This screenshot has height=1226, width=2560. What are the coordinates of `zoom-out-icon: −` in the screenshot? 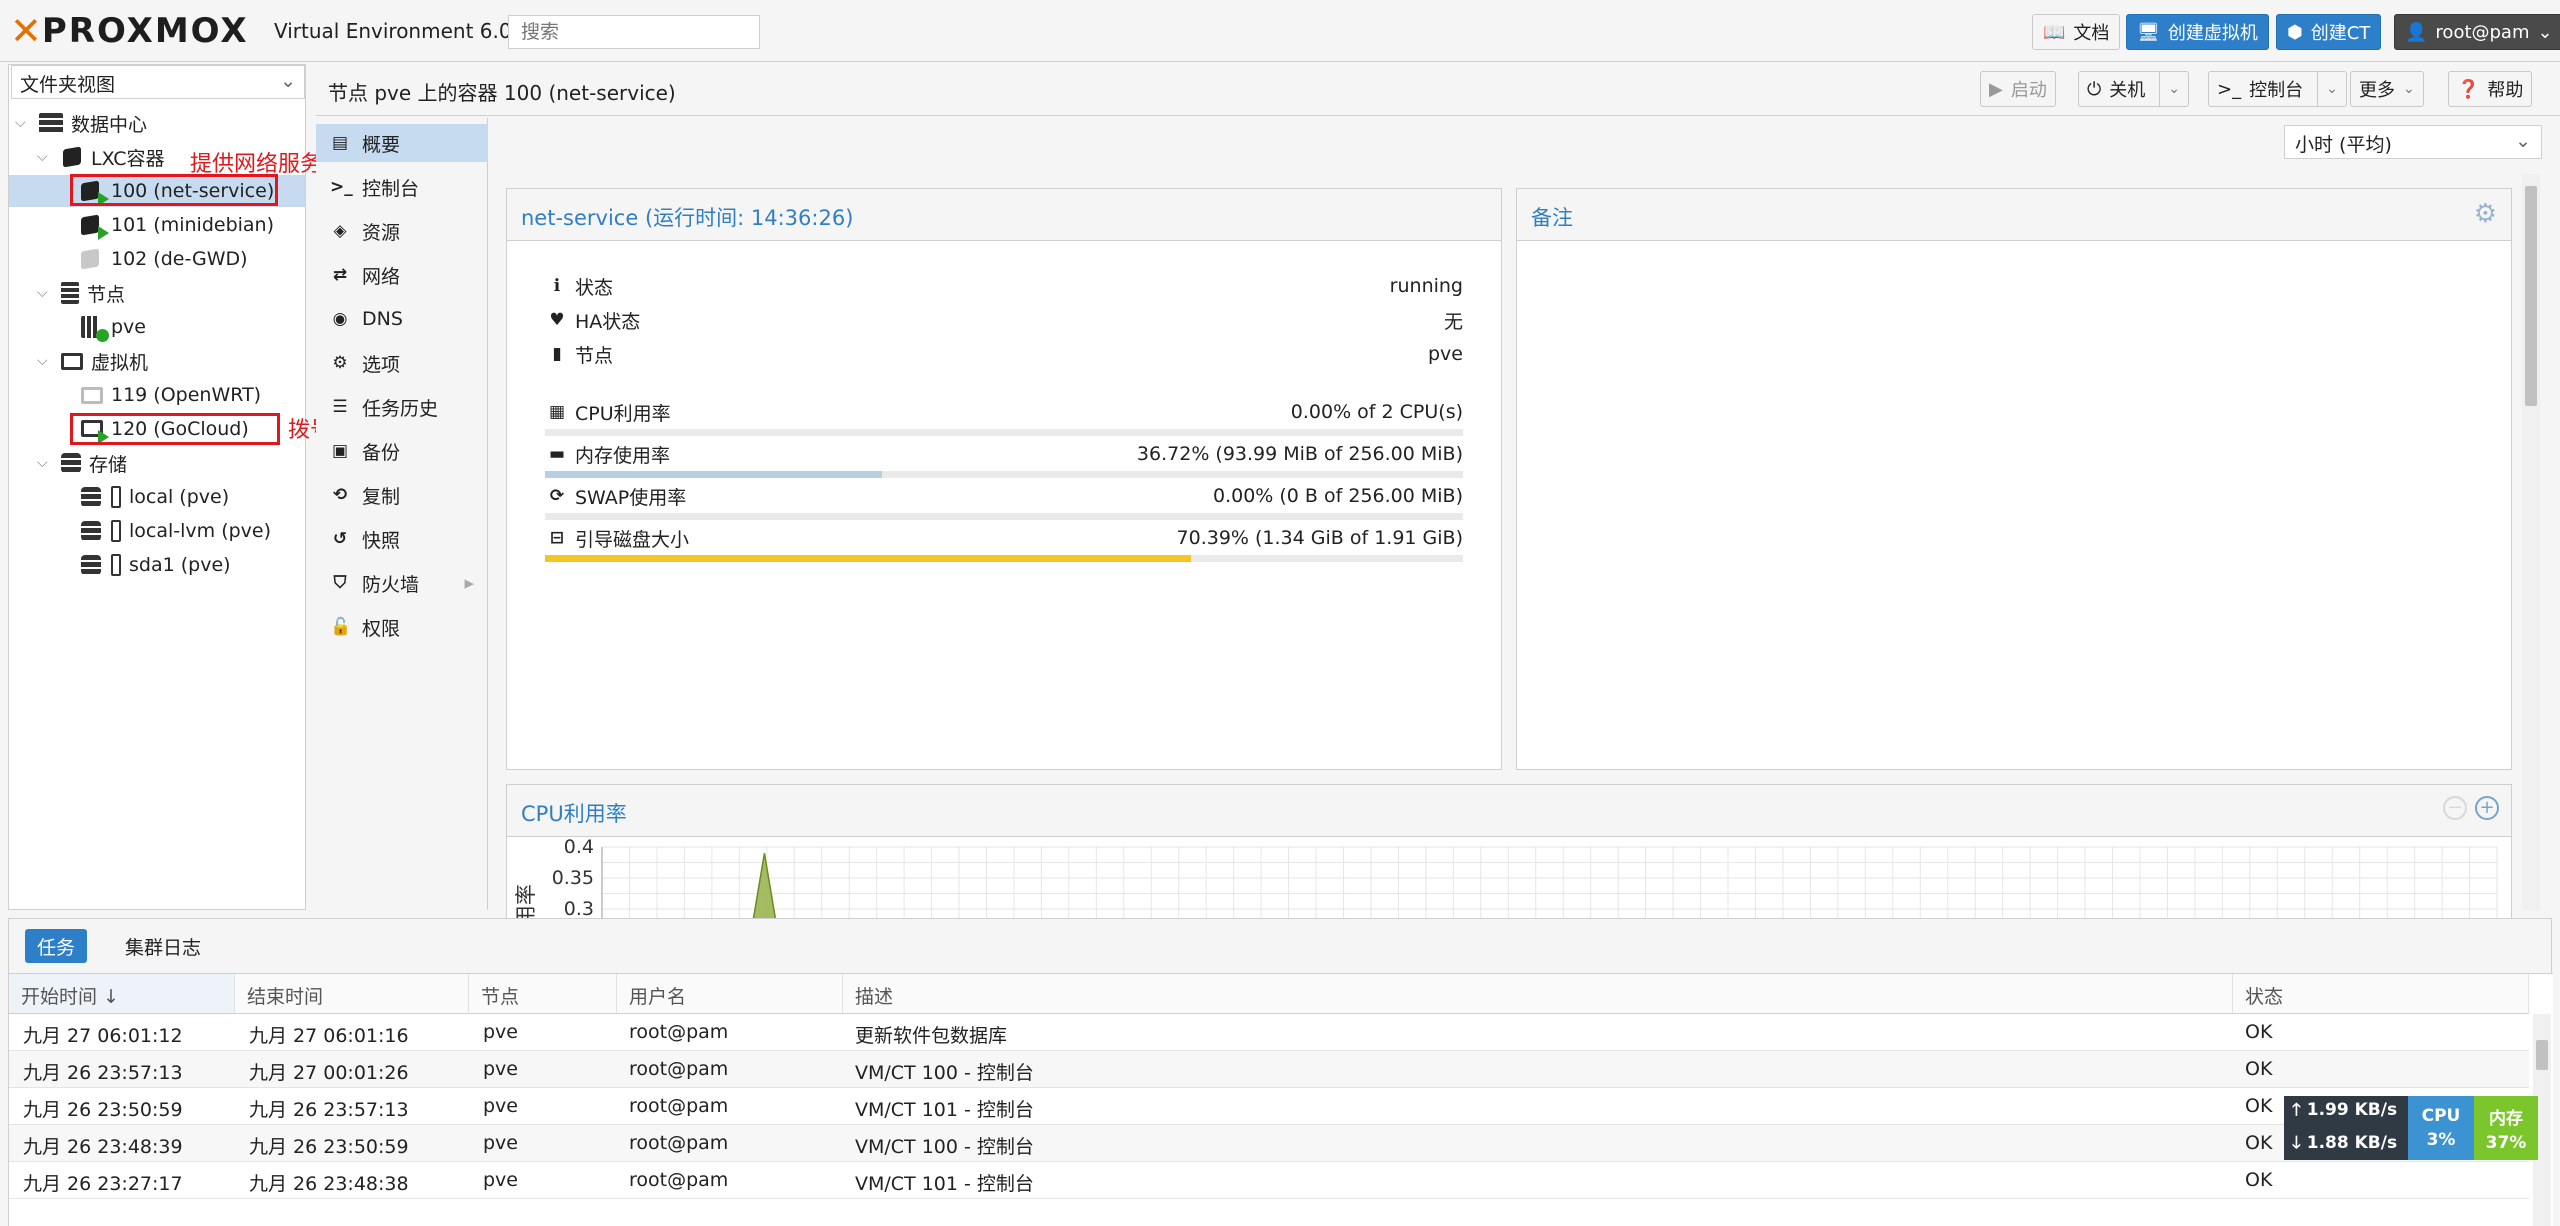 It's located at (2455, 808).